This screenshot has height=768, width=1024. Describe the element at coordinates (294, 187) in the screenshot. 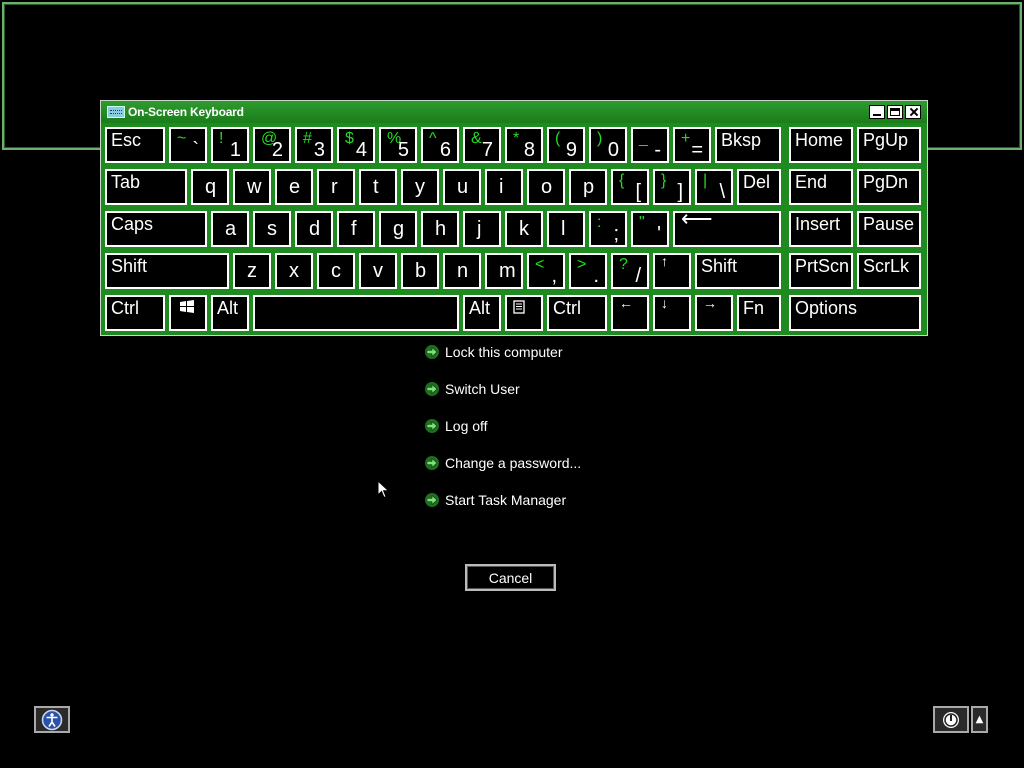

I see `key-e: e` at that location.